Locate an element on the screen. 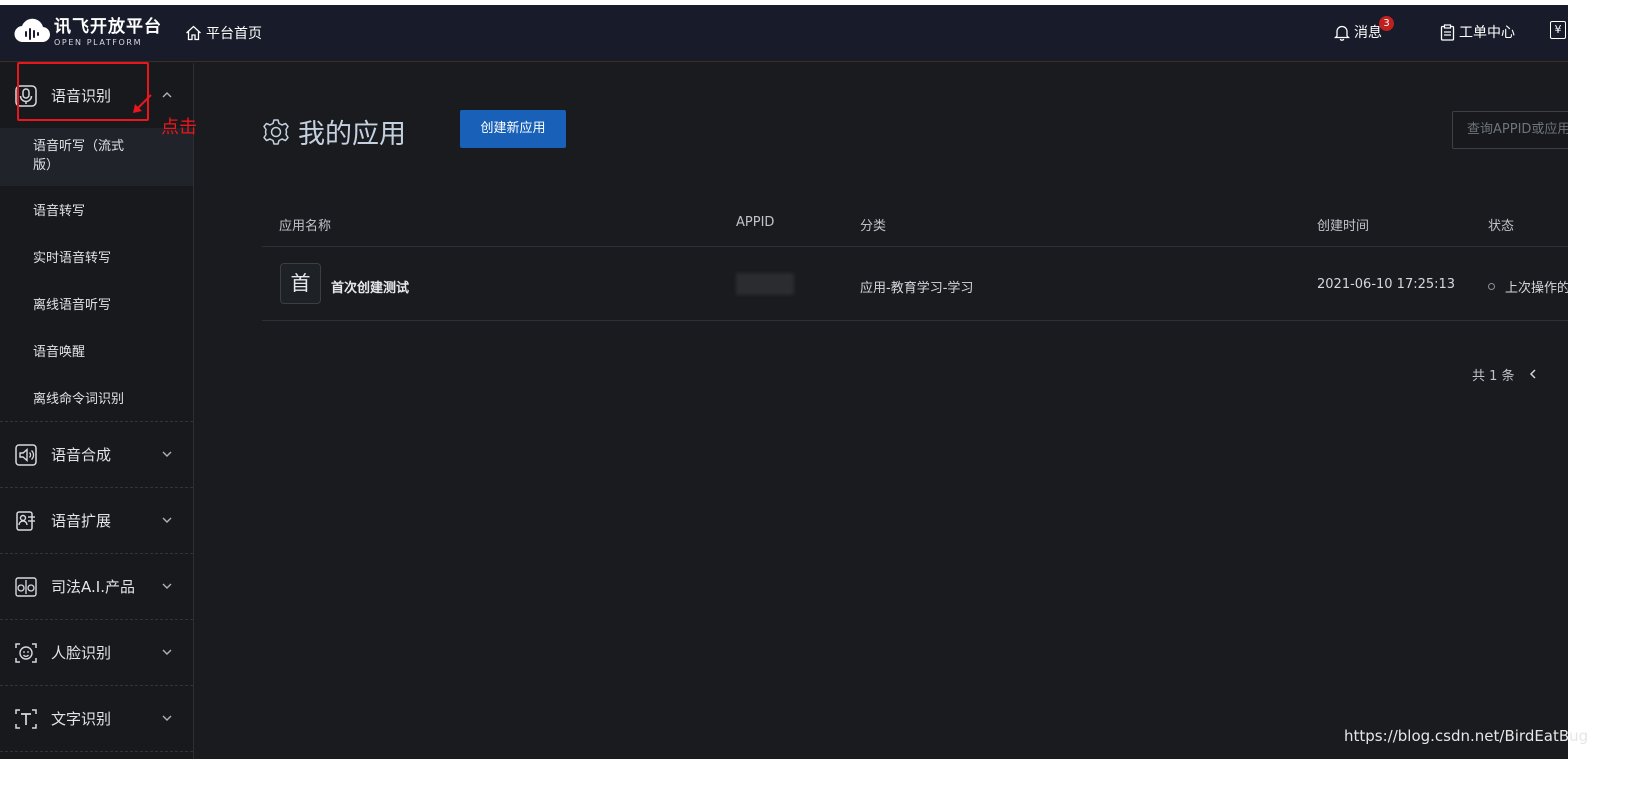 This screenshot has width=1650, height=796. status-dot-icon is located at coordinates (1491, 286).